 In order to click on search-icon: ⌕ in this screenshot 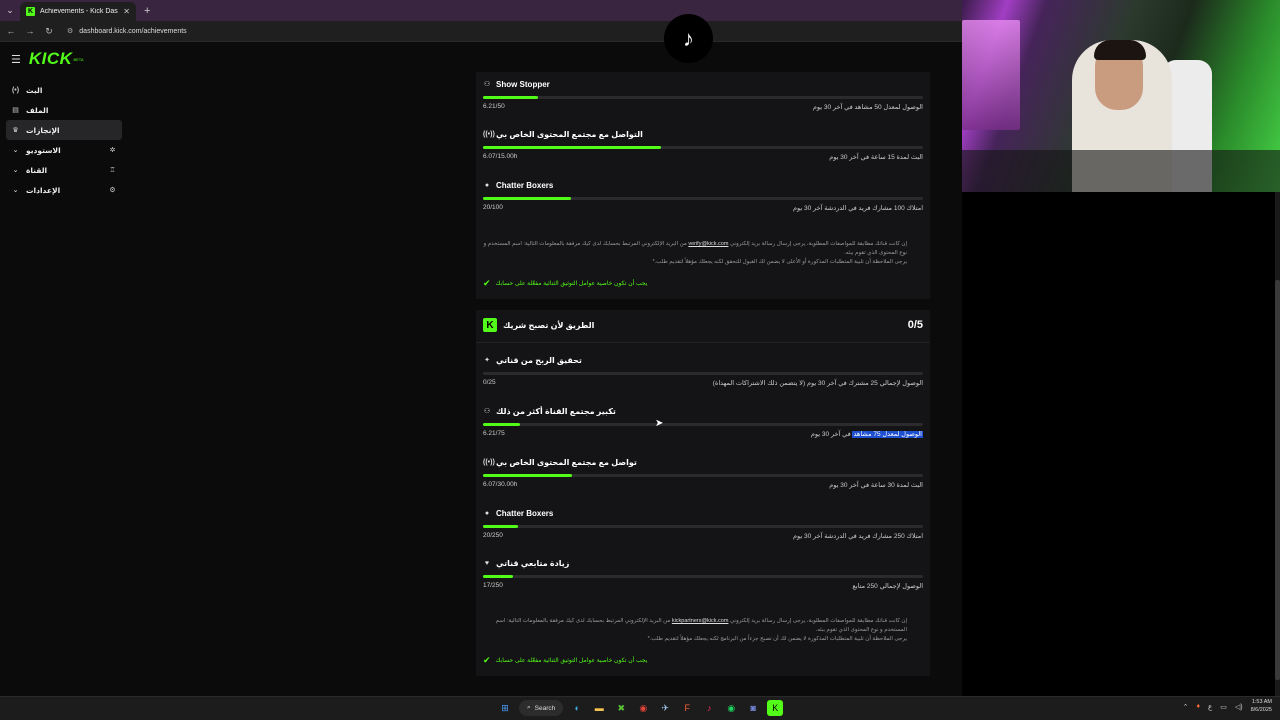, I will do `click(529, 707)`.